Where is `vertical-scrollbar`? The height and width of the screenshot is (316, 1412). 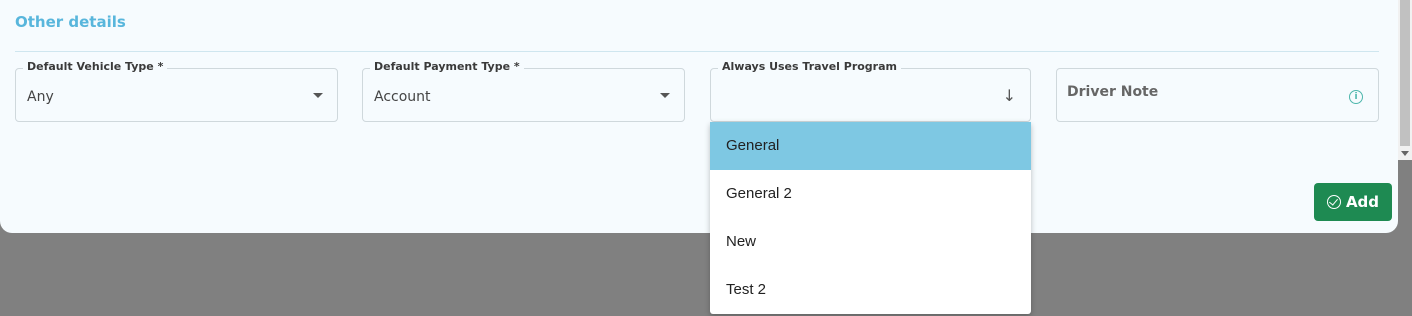 vertical-scrollbar is located at coordinates (1405, 80).